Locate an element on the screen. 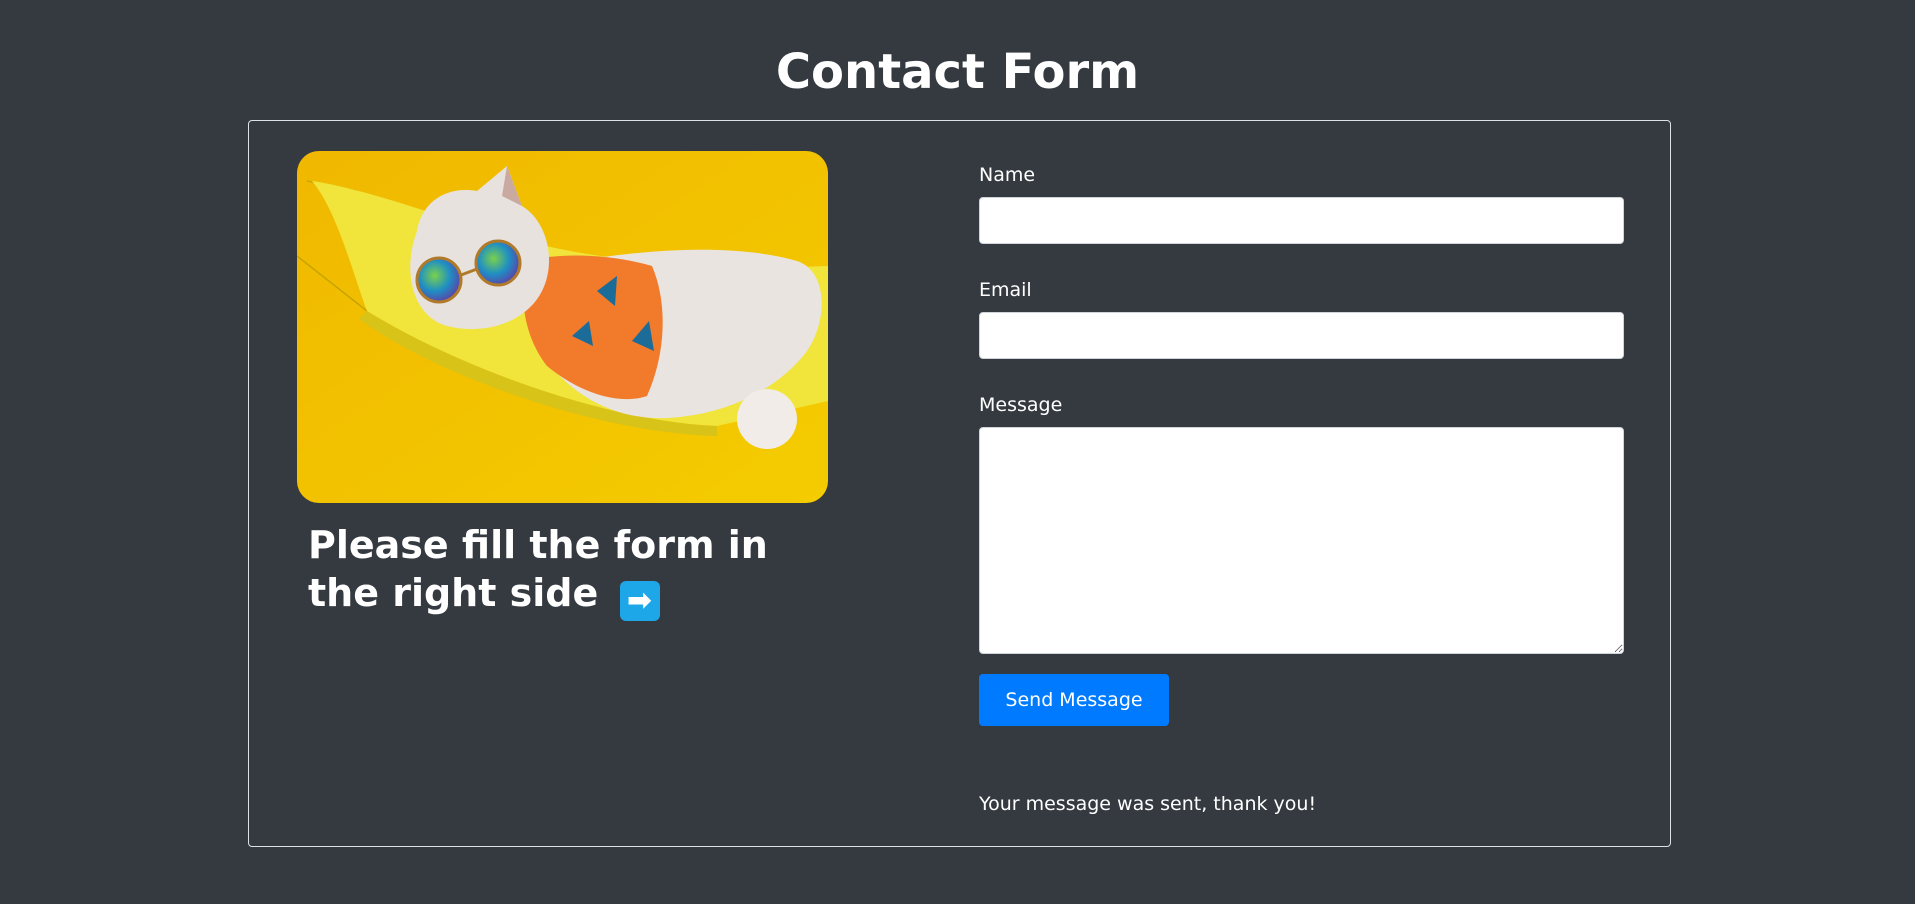 The width and height of the screenshot is (1915, 904). email-input is located at coordinates (1301, 335).